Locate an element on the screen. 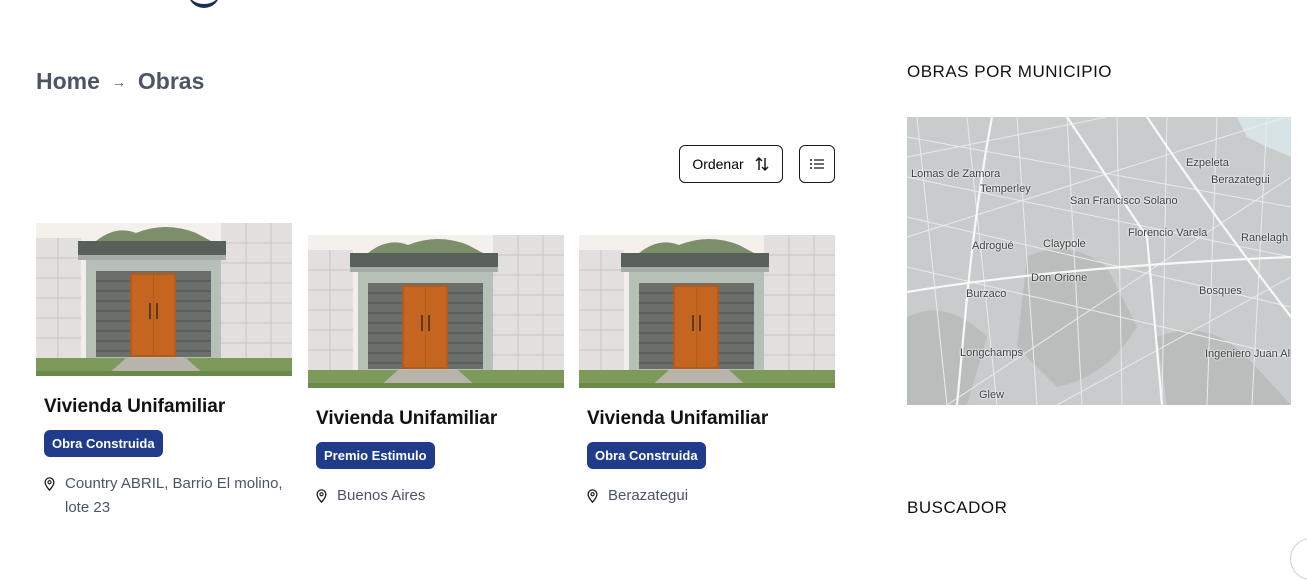 The height and width of the screenshot is (580, 1307). list-view-button is located at coordinates (817, 164).